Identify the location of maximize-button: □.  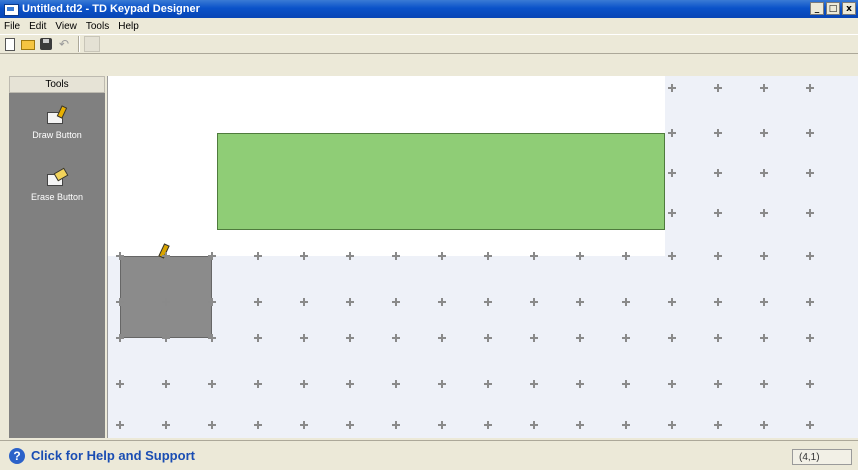
(833, 8).